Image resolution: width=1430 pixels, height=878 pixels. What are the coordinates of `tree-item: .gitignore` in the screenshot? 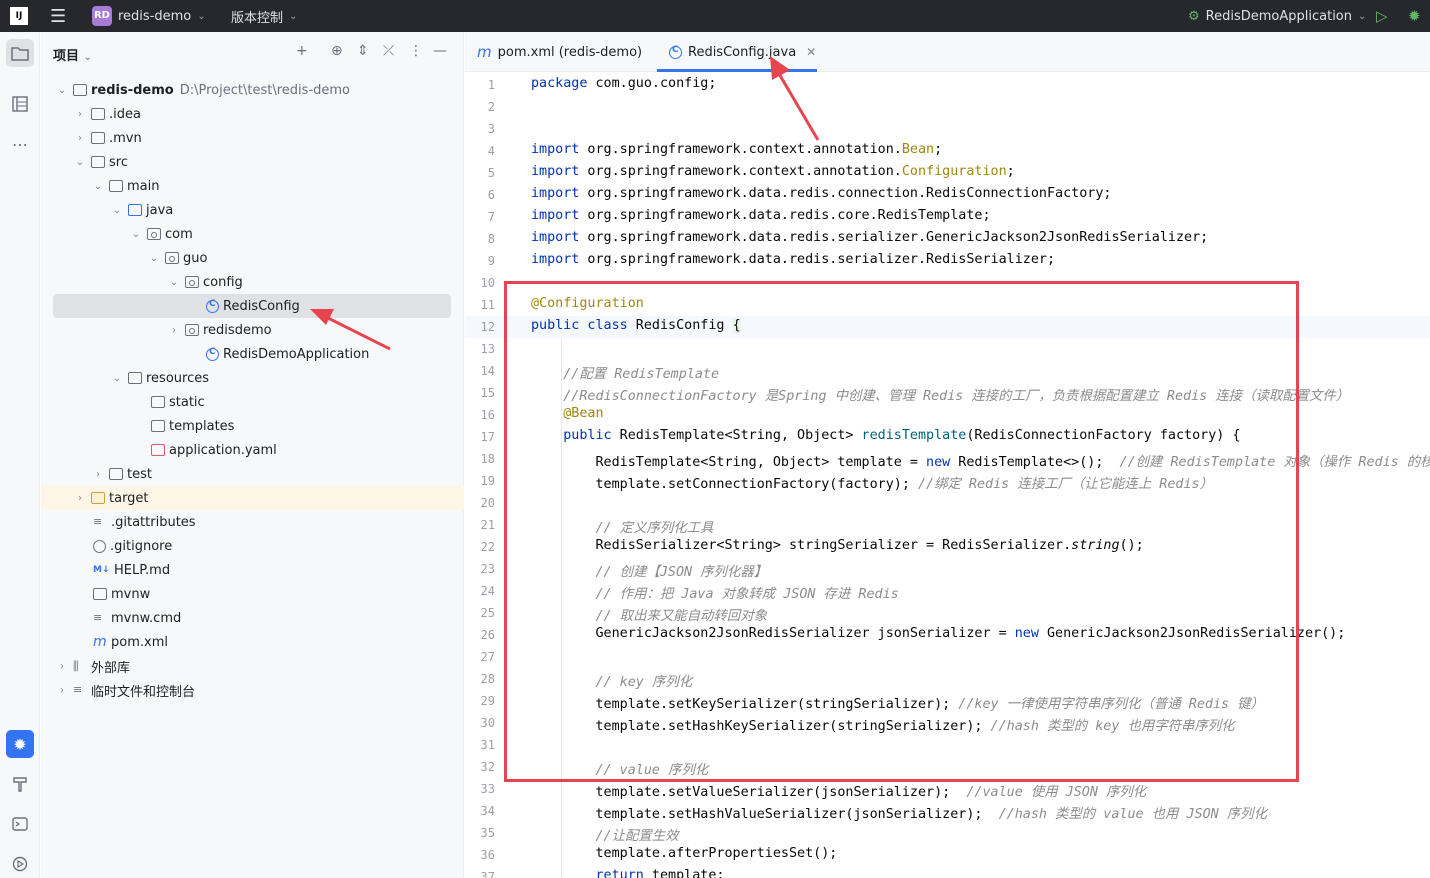 It's located at (252, 546).